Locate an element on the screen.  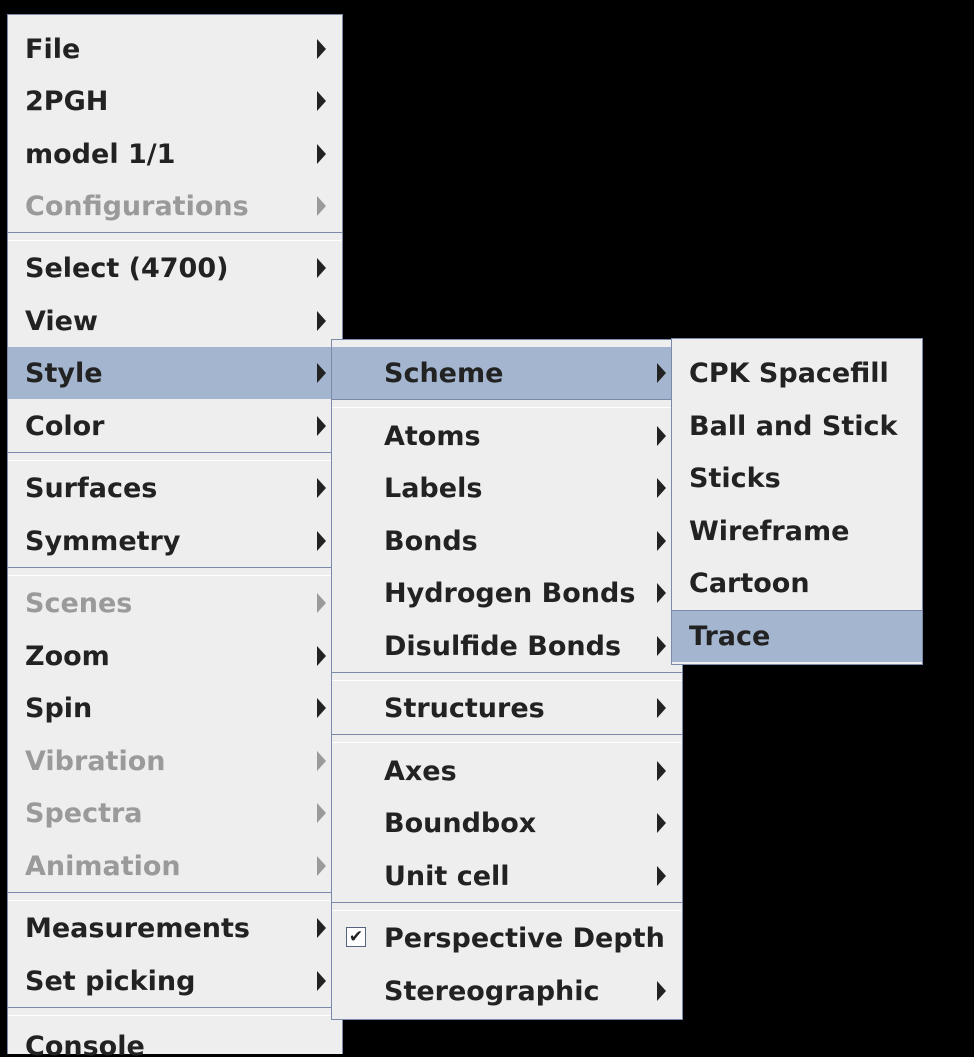
menu-item-label: Perspective Depth is located at coordinates (524, 938).